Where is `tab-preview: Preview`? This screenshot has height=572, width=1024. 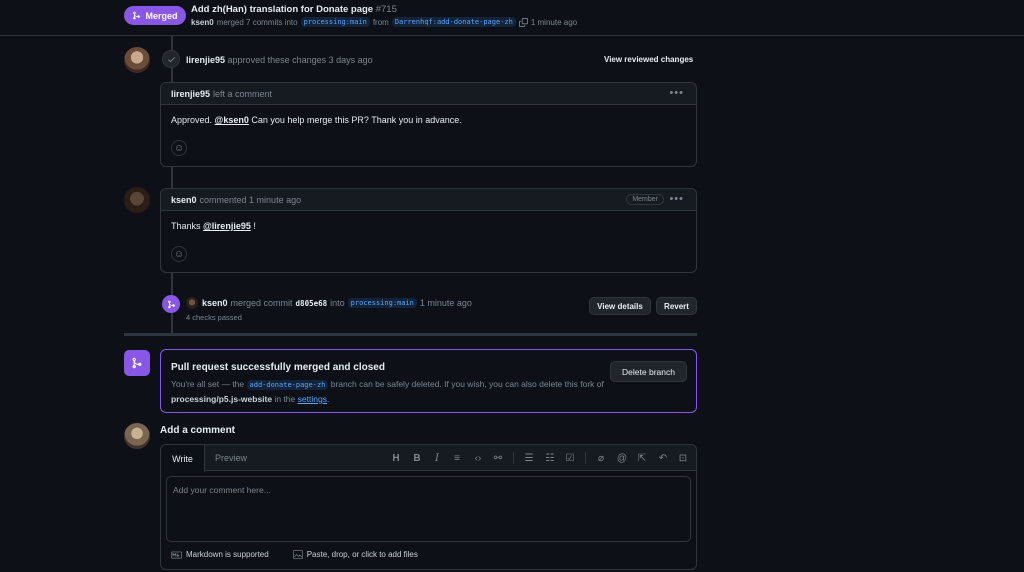 tab-preview: Preview is located at coordinates (231, 458).